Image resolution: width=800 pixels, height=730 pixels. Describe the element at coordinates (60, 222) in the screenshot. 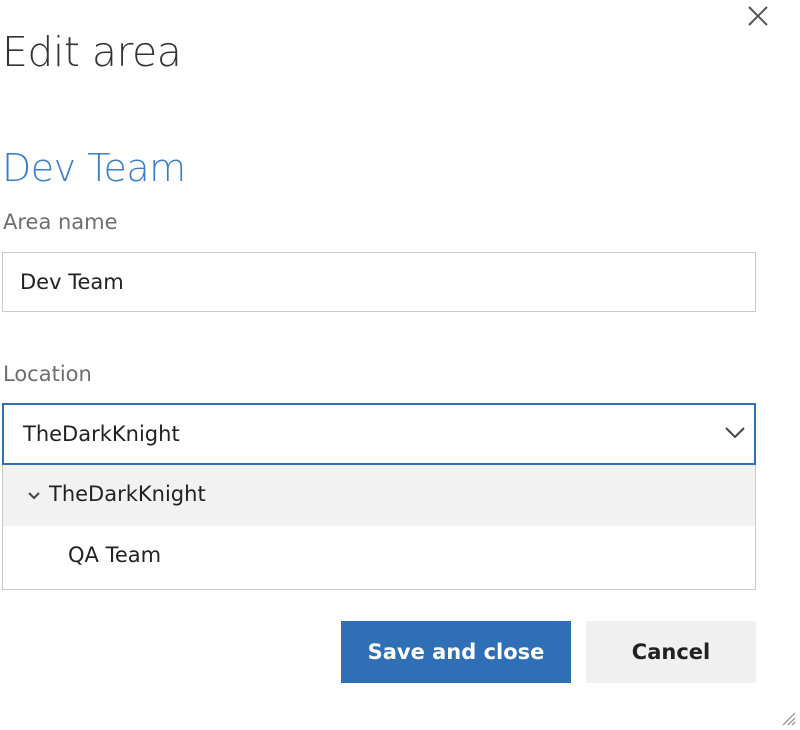

I see `area-name-label: Area name` at that location.